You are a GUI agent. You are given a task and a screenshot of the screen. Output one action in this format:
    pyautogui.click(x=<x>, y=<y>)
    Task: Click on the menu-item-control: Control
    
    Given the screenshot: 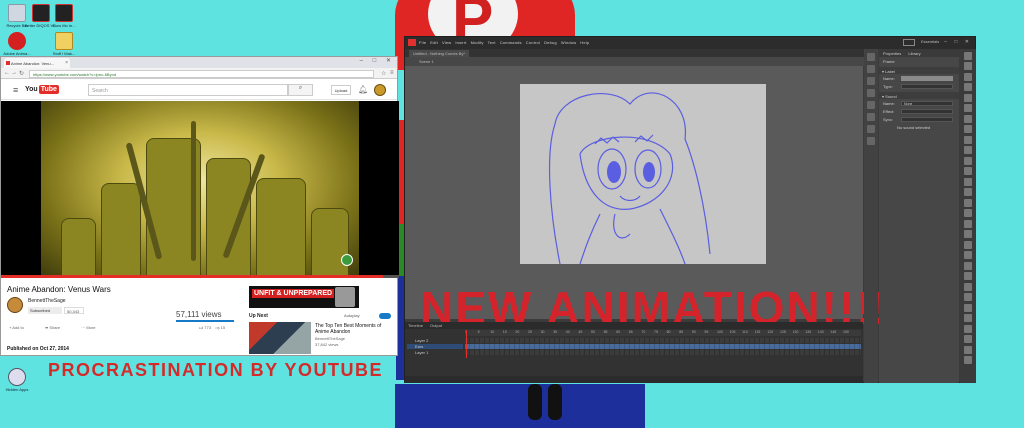 What is the action you would take?
    pyautogui.click(x=533, y=42)
    